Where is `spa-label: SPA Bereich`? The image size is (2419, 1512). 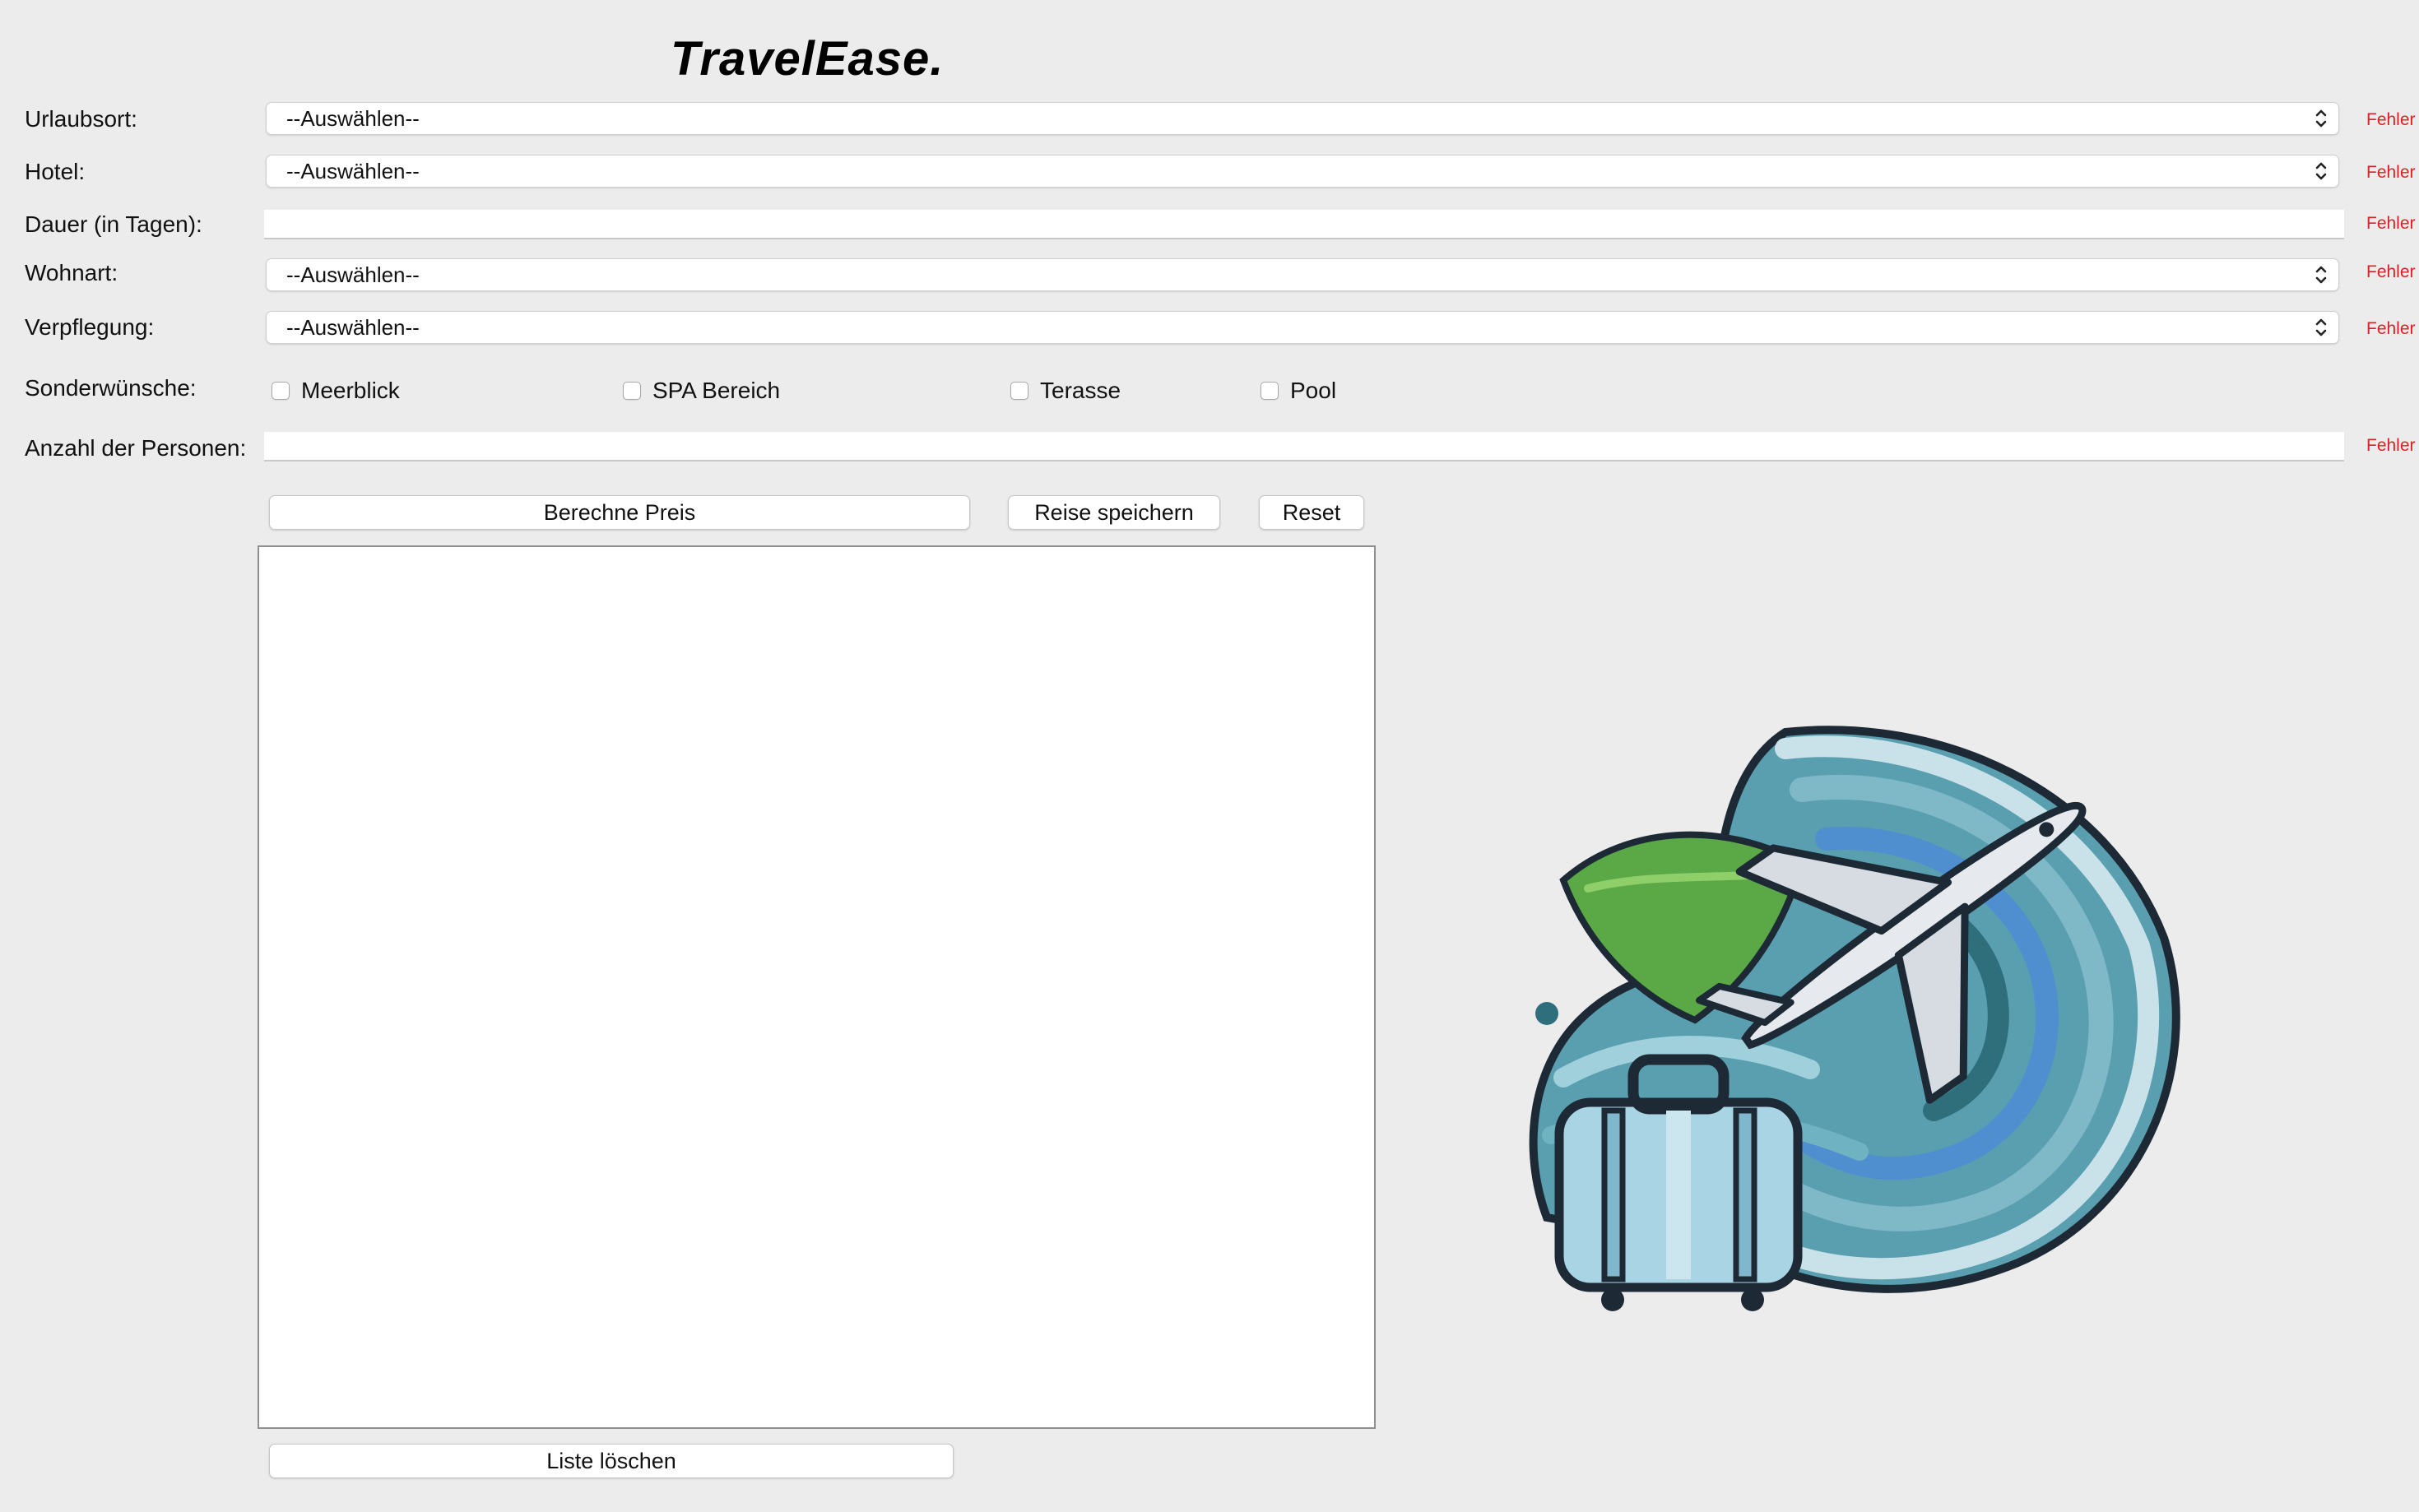 spa-label: SPA Bereich is located at coordinates (717, 390).